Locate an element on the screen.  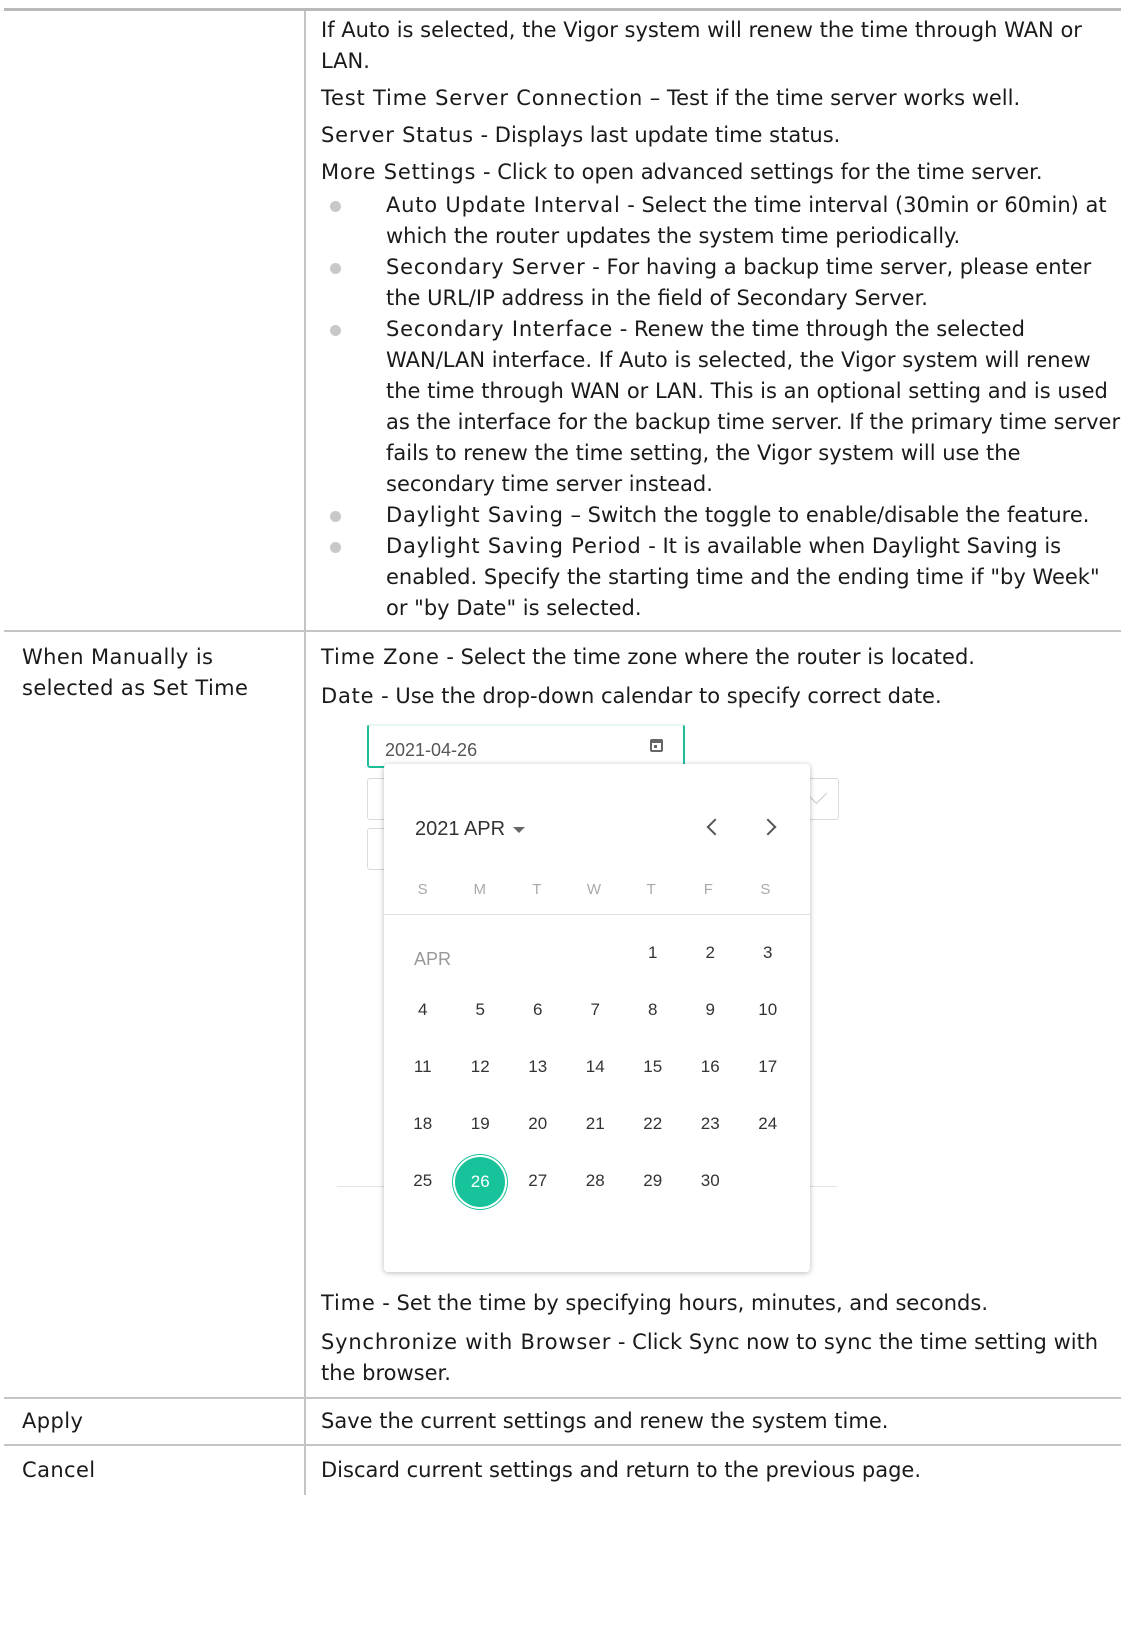
day-number: 24 is located at coordinates (768, 1123).